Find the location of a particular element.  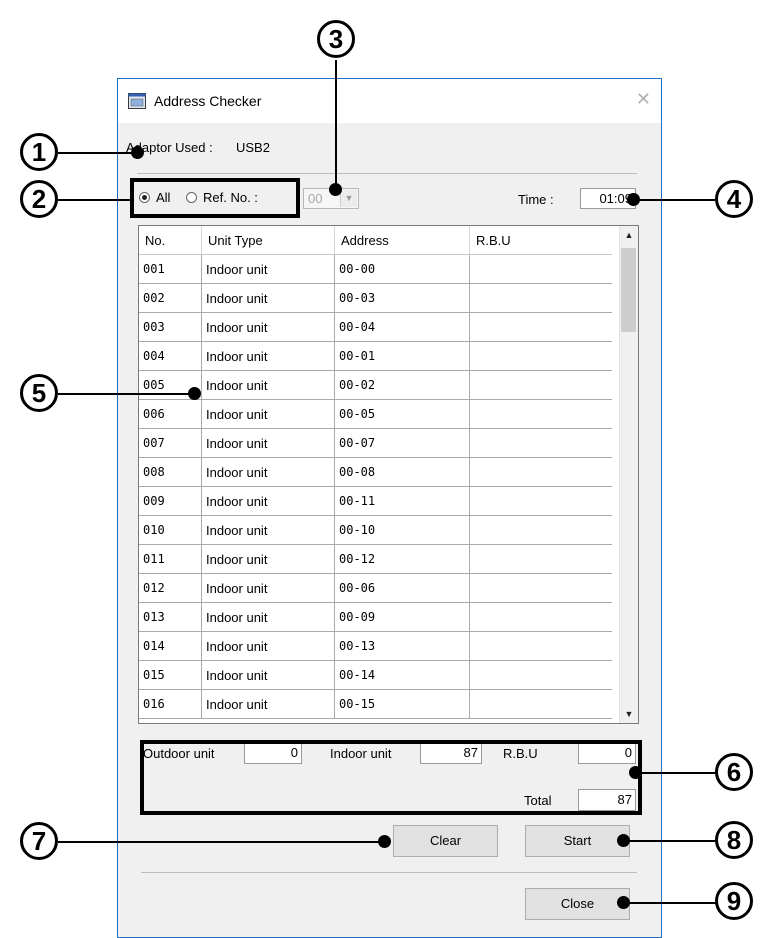

callout-4-line is located at coordinates (675, 200).